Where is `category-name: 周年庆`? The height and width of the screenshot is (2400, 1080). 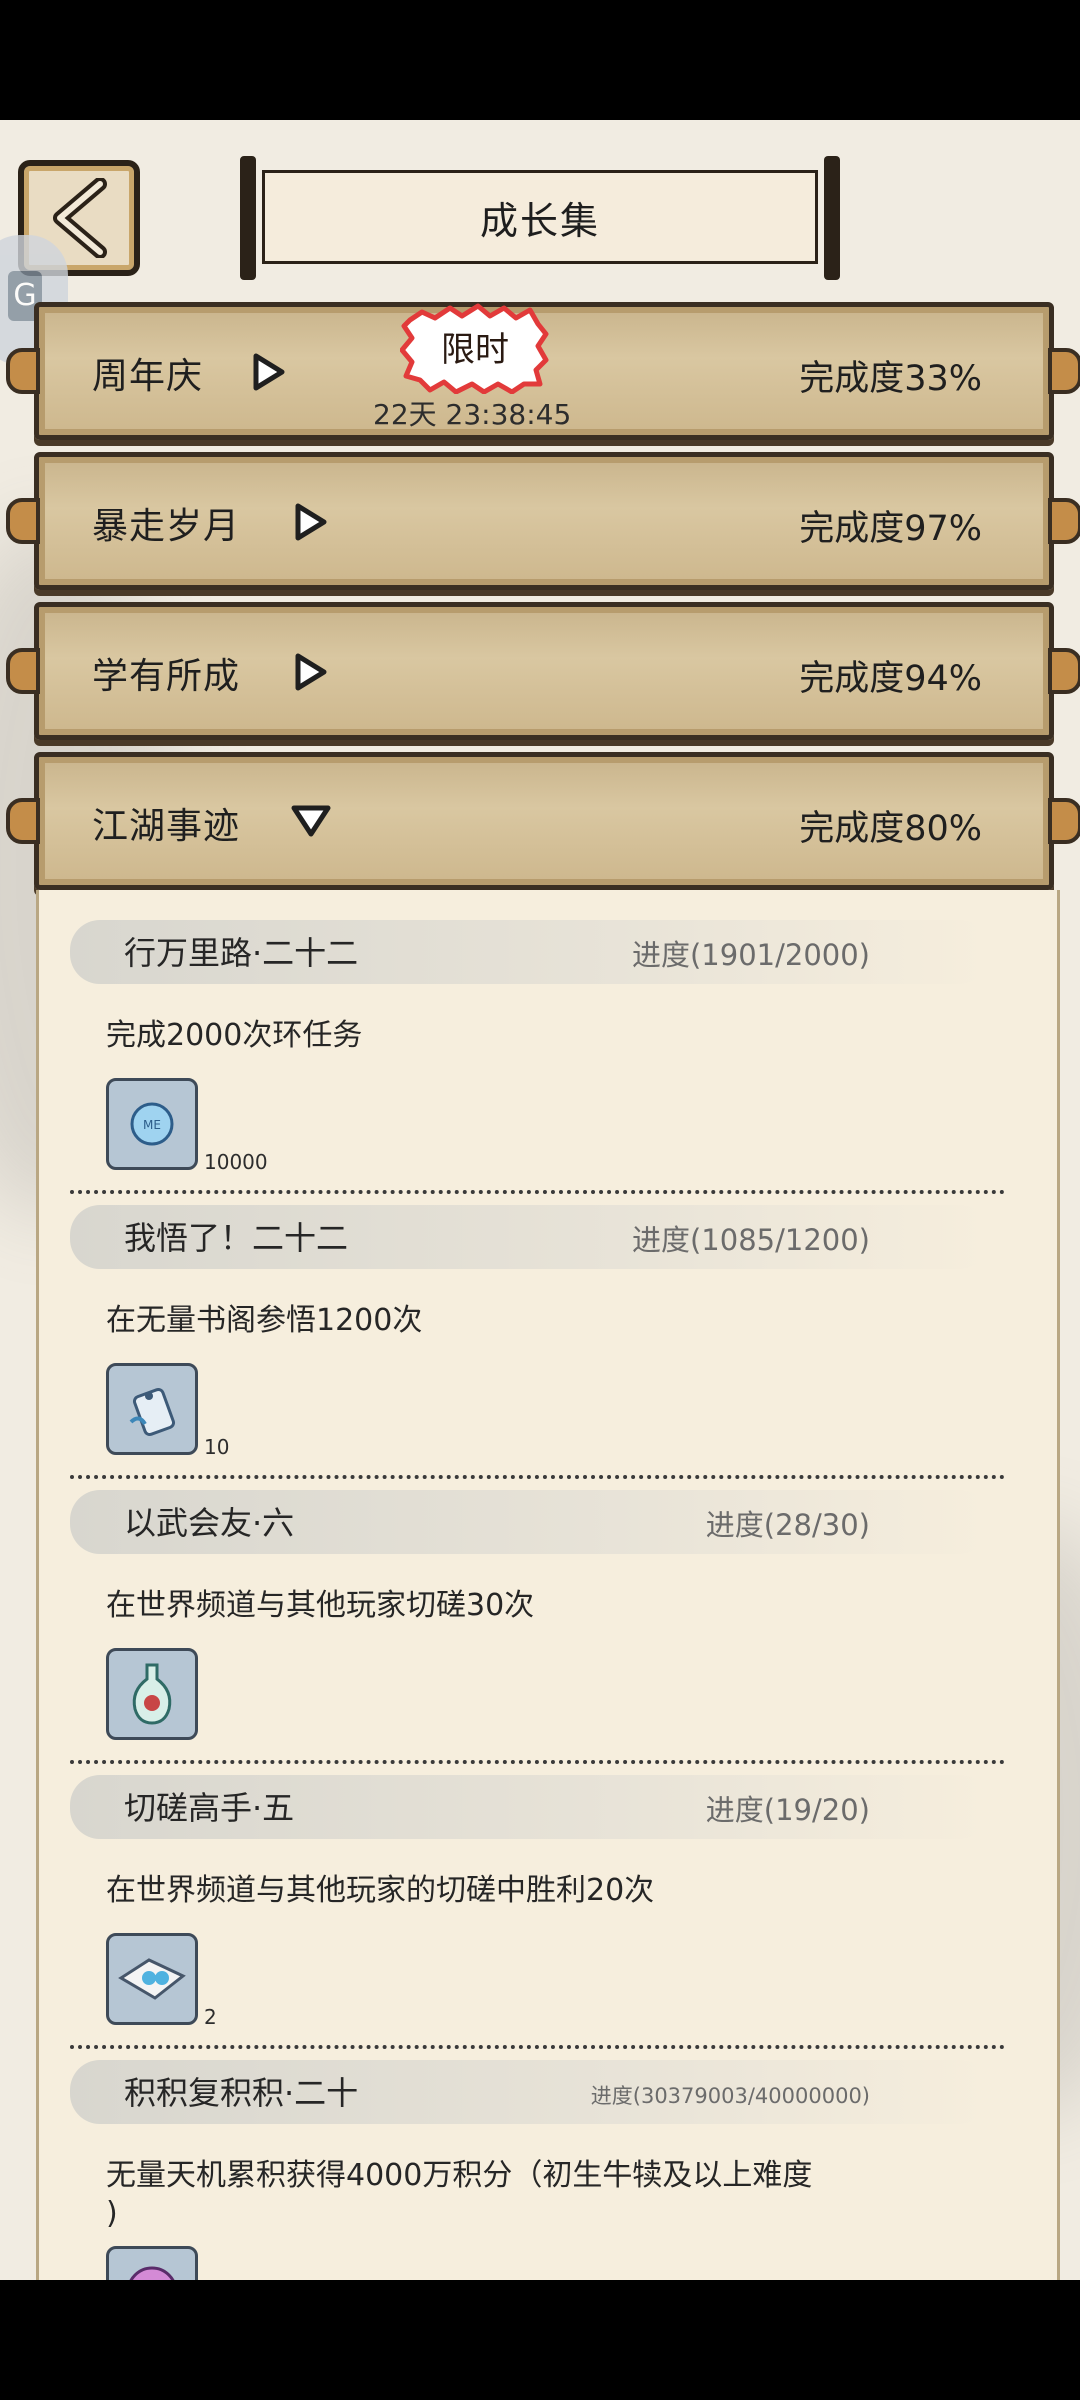
category-name: 周年庆 is located at coordinates (148, 376).